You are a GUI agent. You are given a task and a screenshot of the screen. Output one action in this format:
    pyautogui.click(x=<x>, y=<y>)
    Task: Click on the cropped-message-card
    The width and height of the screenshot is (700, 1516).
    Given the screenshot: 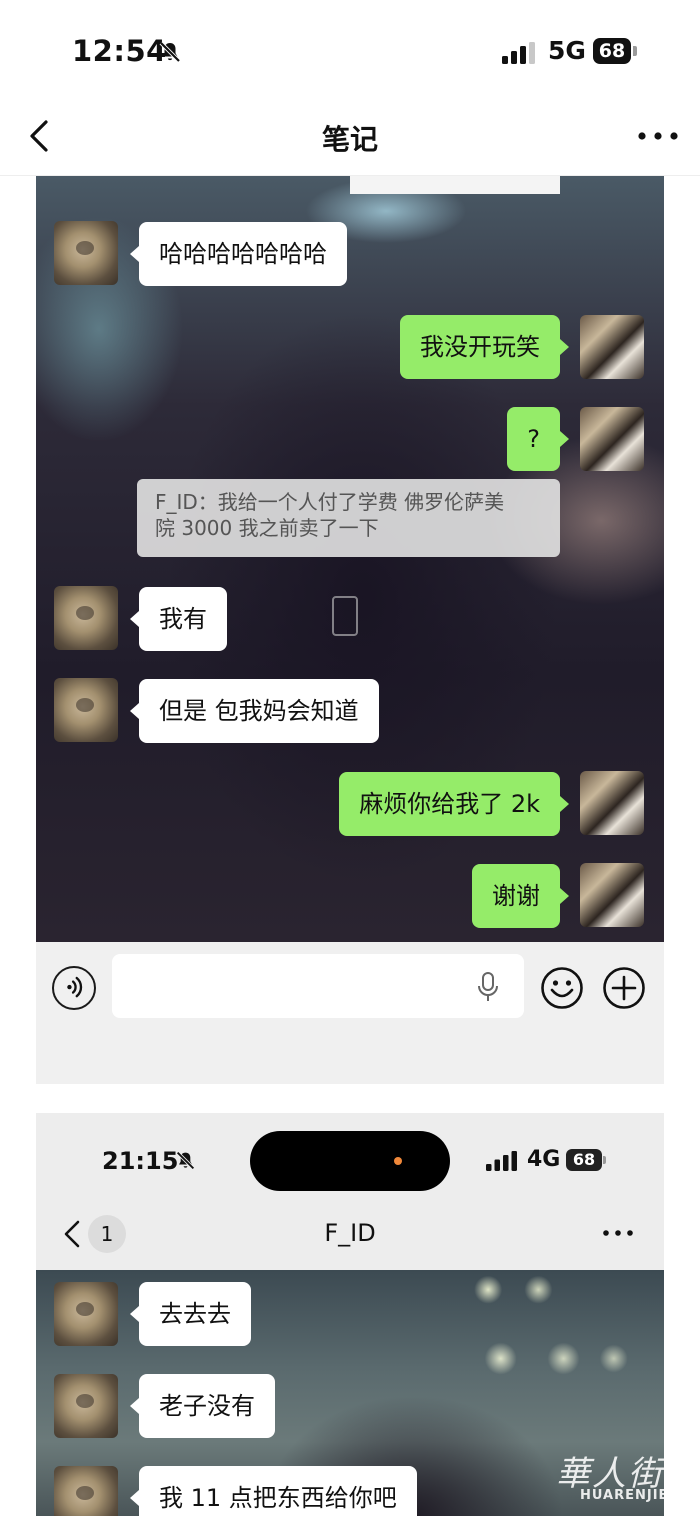 What is the action you would take?
    pyautogui.click(x=455, y=185)
    